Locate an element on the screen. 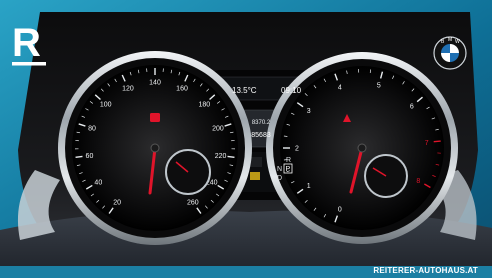 This screenshot has width=492, height=278. parking-brake-icon is located at coordinates (155, 117).